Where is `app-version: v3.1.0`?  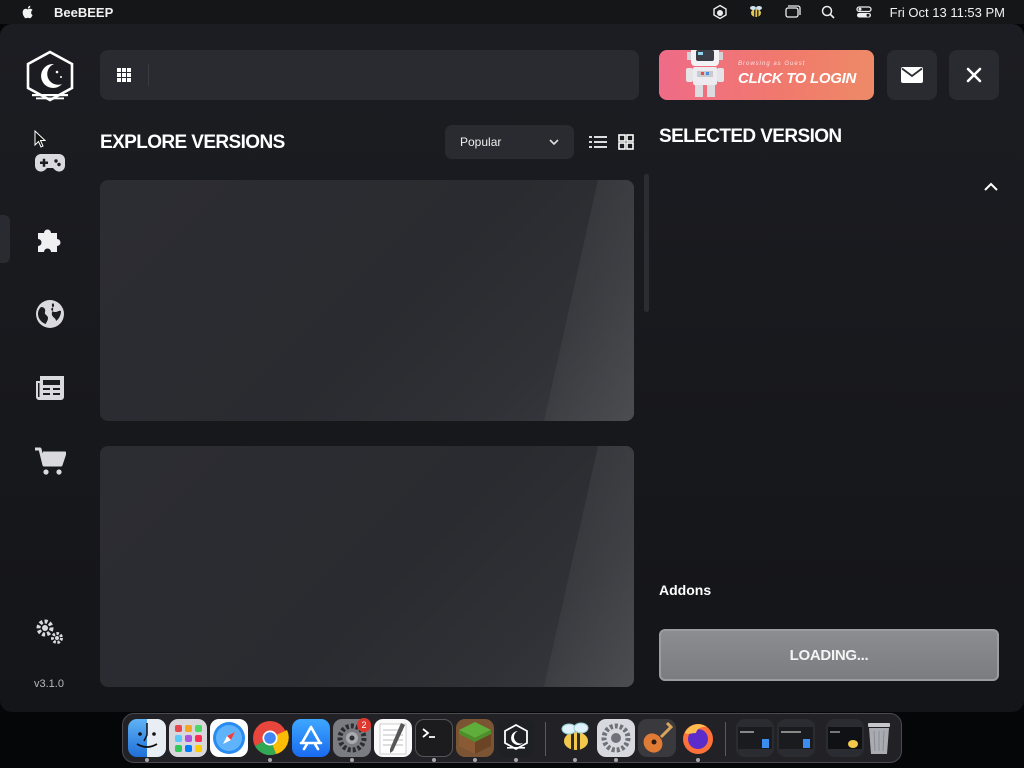
app-version: v3.1.0 is located at coordinates (49, 684).